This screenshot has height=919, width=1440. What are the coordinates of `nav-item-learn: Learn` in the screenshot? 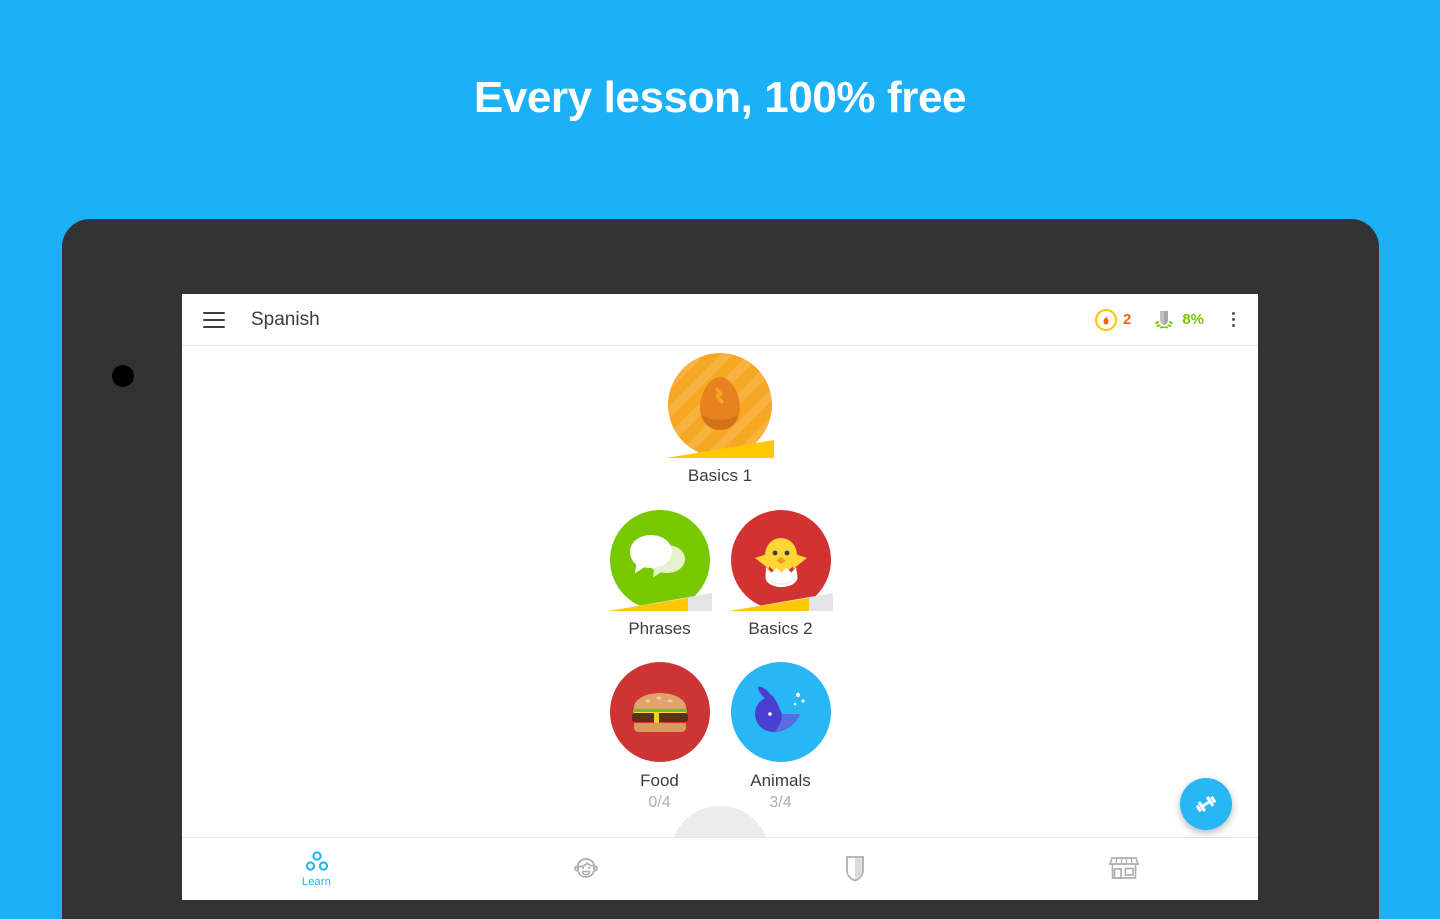 It's located at (316, 869).